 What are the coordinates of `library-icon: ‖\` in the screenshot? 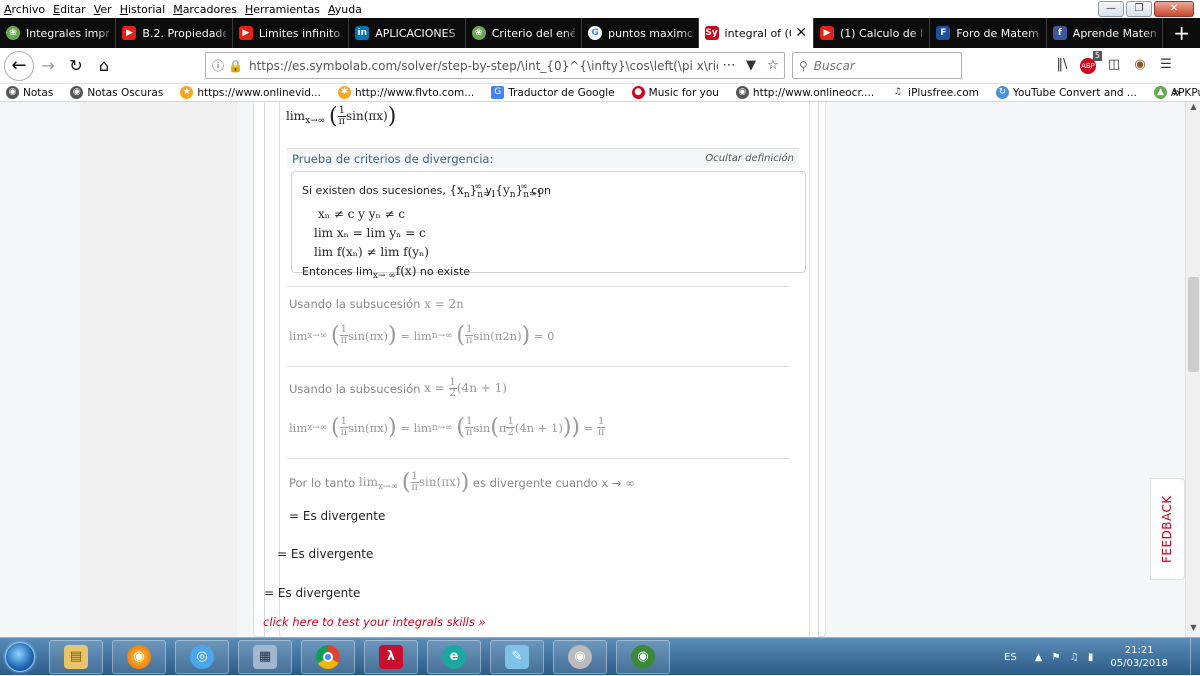 It's located at (1062, 65).